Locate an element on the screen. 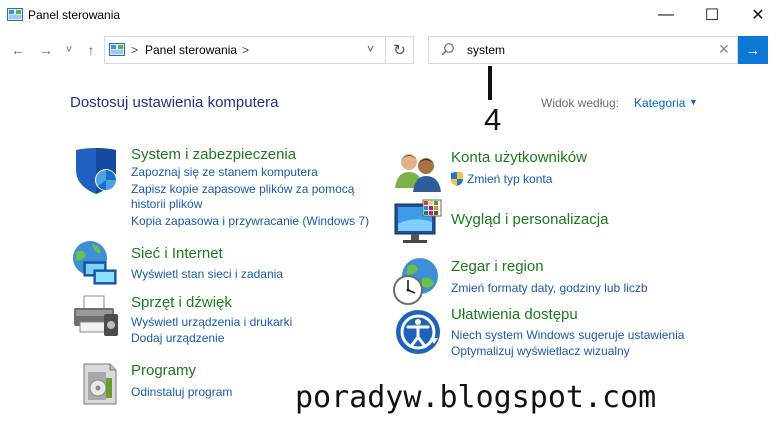  search-go-button: → is located at coordinates (753, 50).